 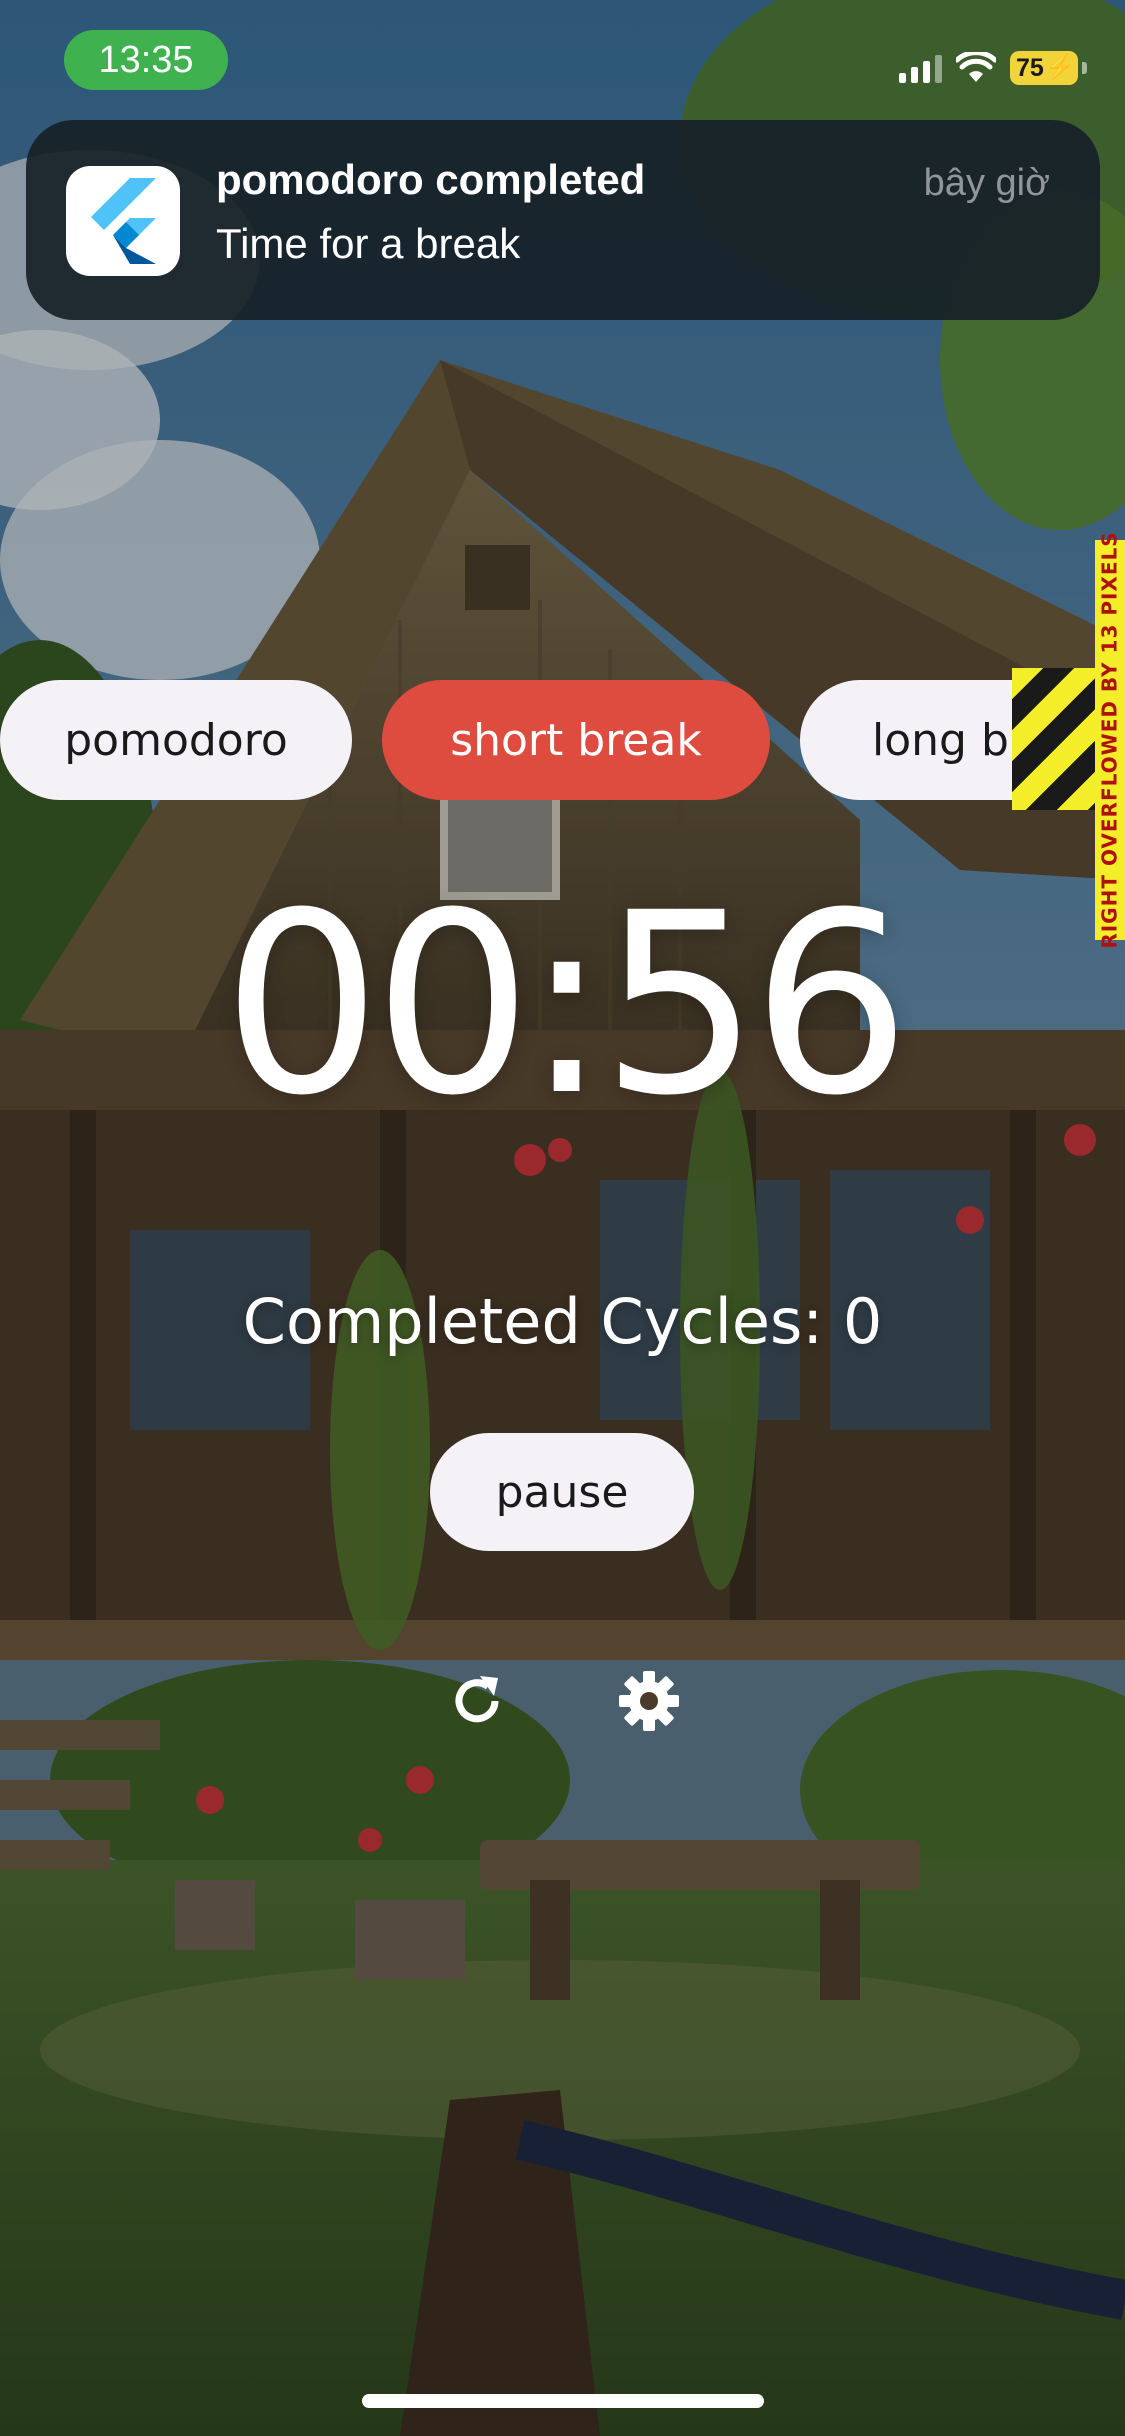 What do you see at coordinates (431, 179) in the screenshot?
I see `notification-title: pomodoro completed` at bounding box center [431, 179].